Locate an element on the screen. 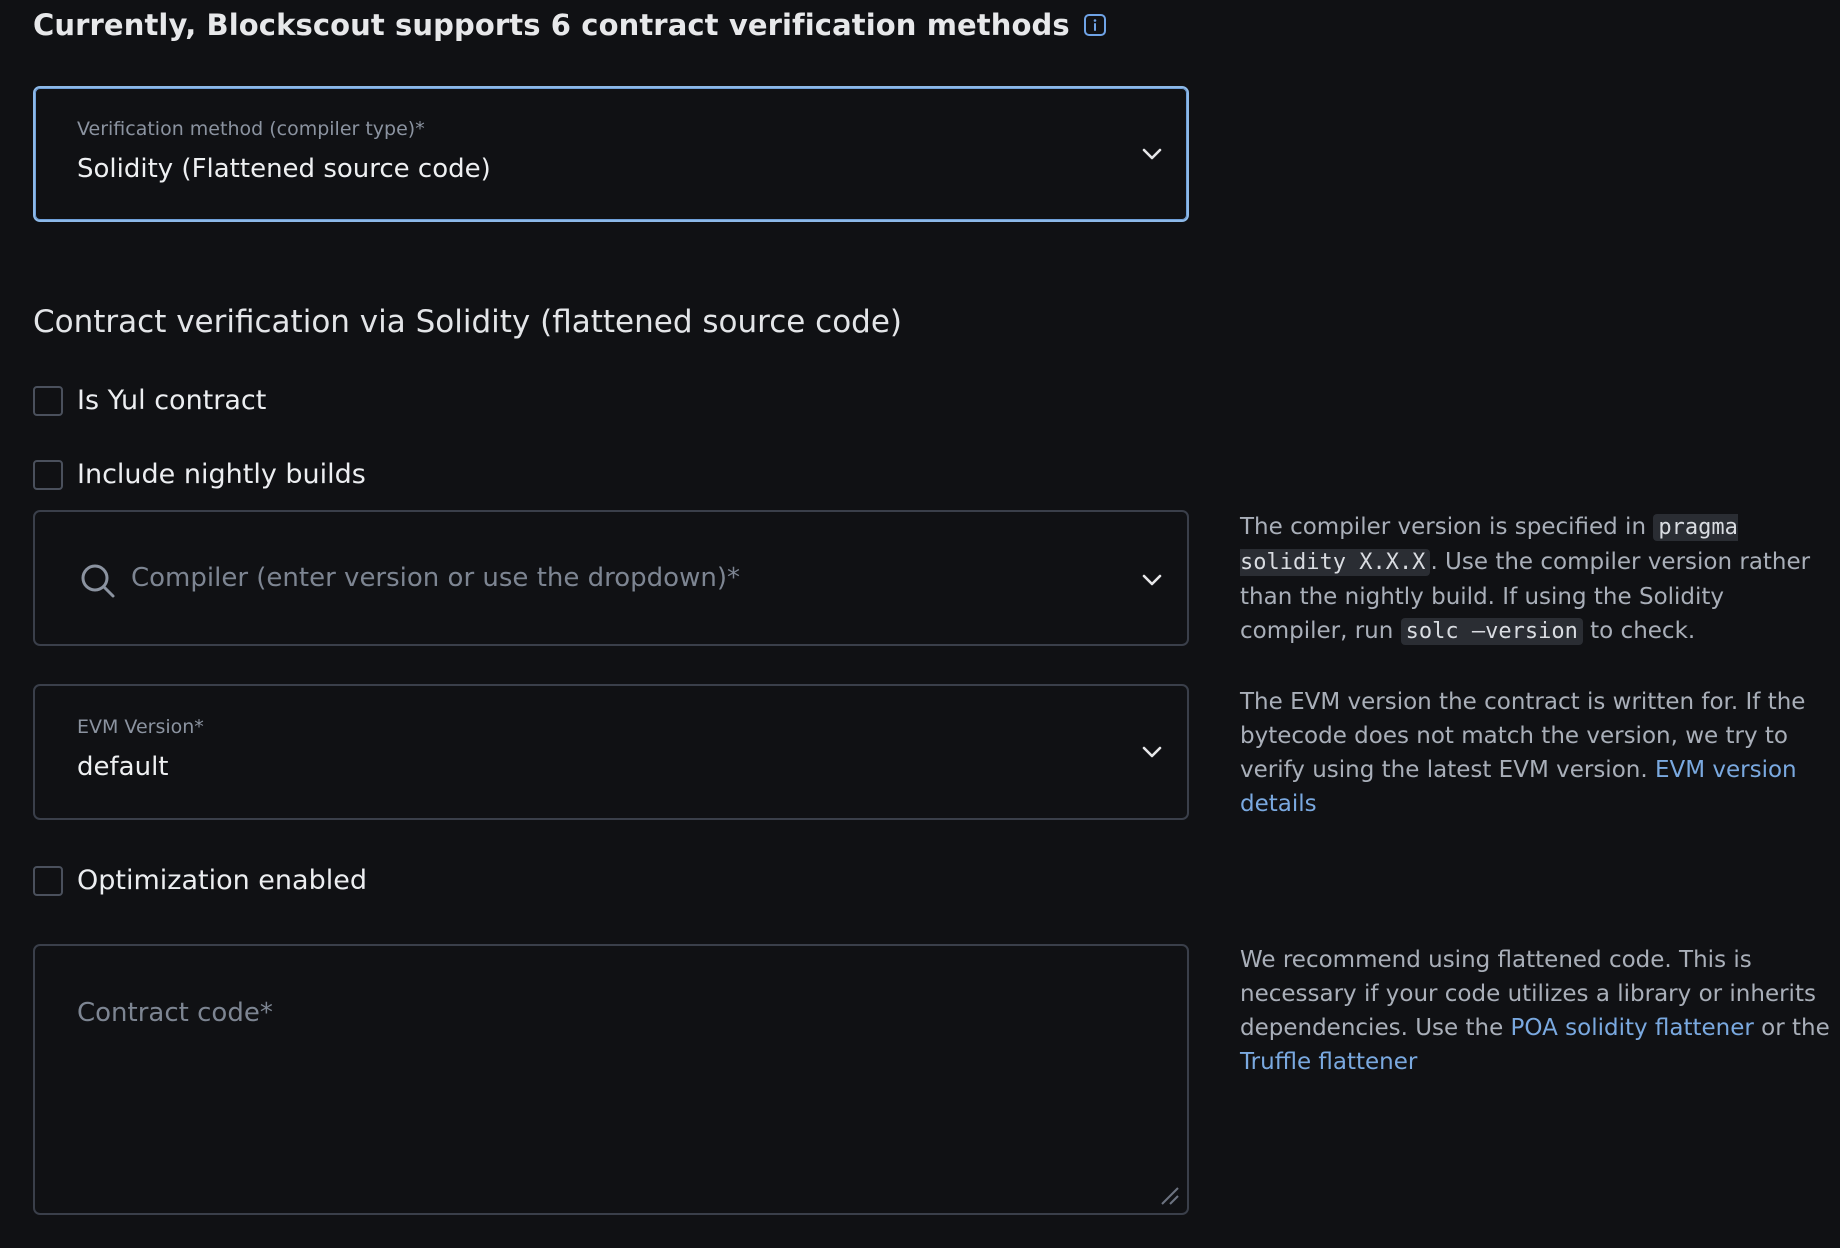  compiler-help-part1: The compiler version is specified in is located at coordinates (1447, 527).